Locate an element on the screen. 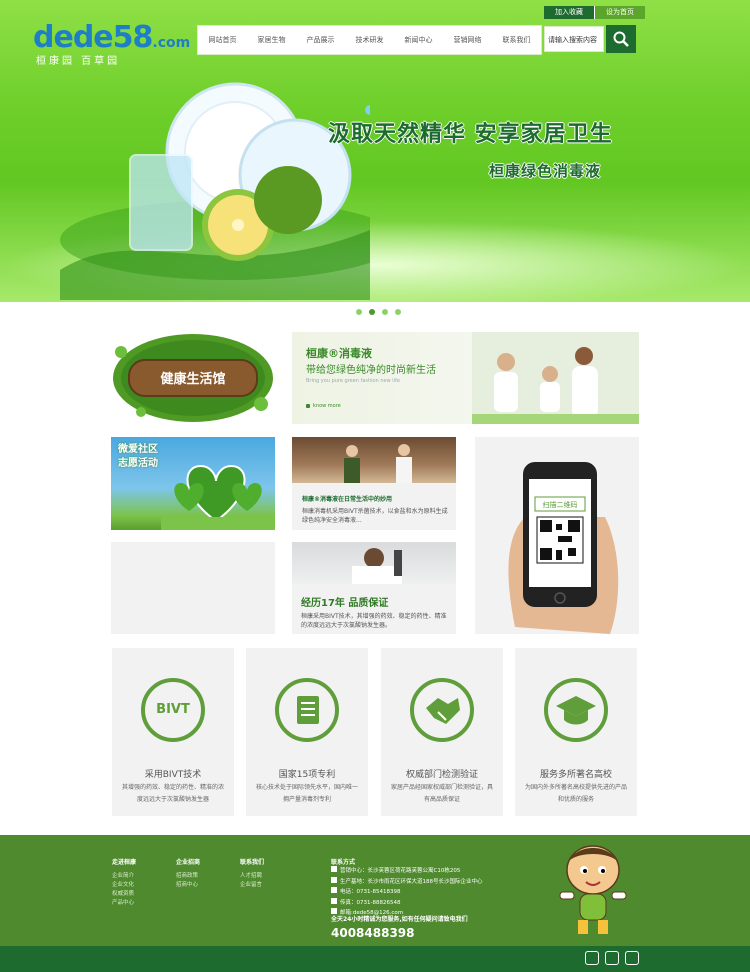 This screenshot has width=750, height=972. footer-link: 招商政策 is located at coordinates (187, 876).